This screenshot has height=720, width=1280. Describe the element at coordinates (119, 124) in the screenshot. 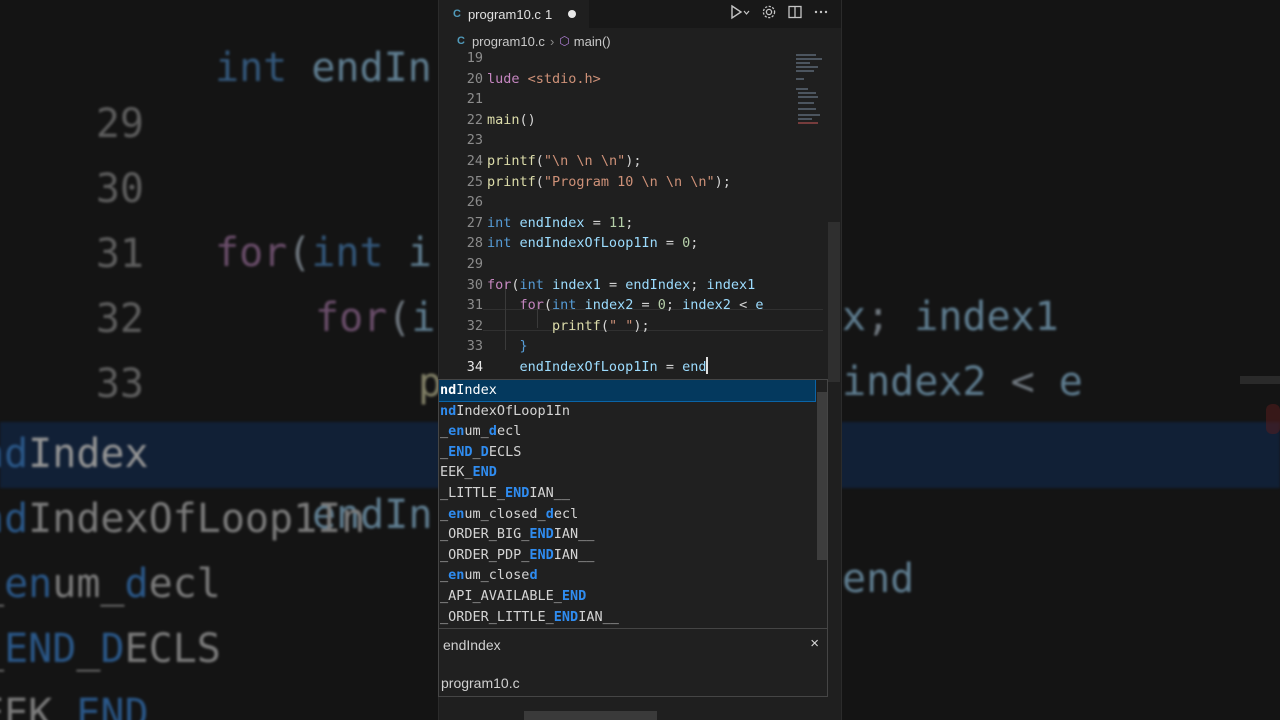

I see `bg-line: 29` at that location.